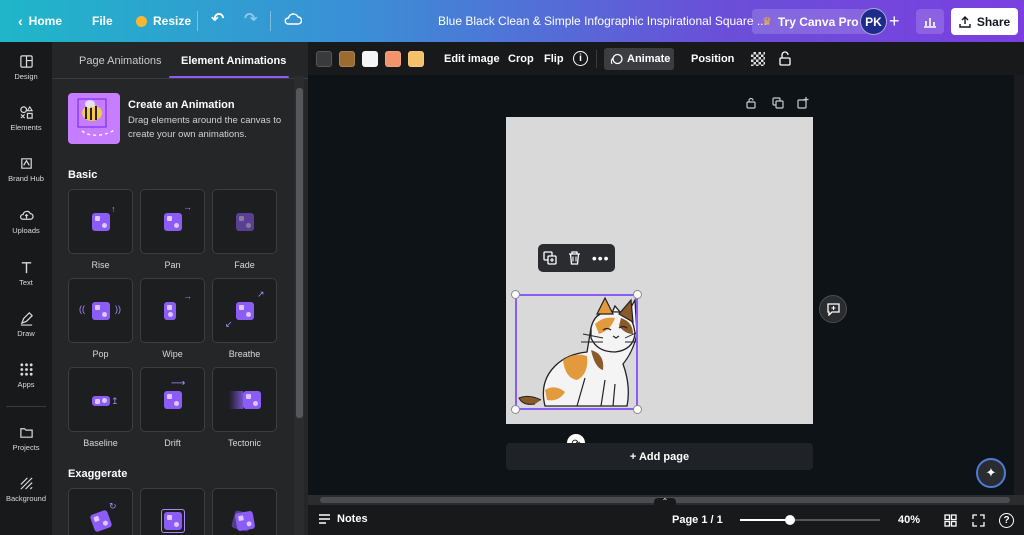 The width and height of the screenshot is (1024, 535). I want to click on undo-icon: ↶, so click(217, 20).